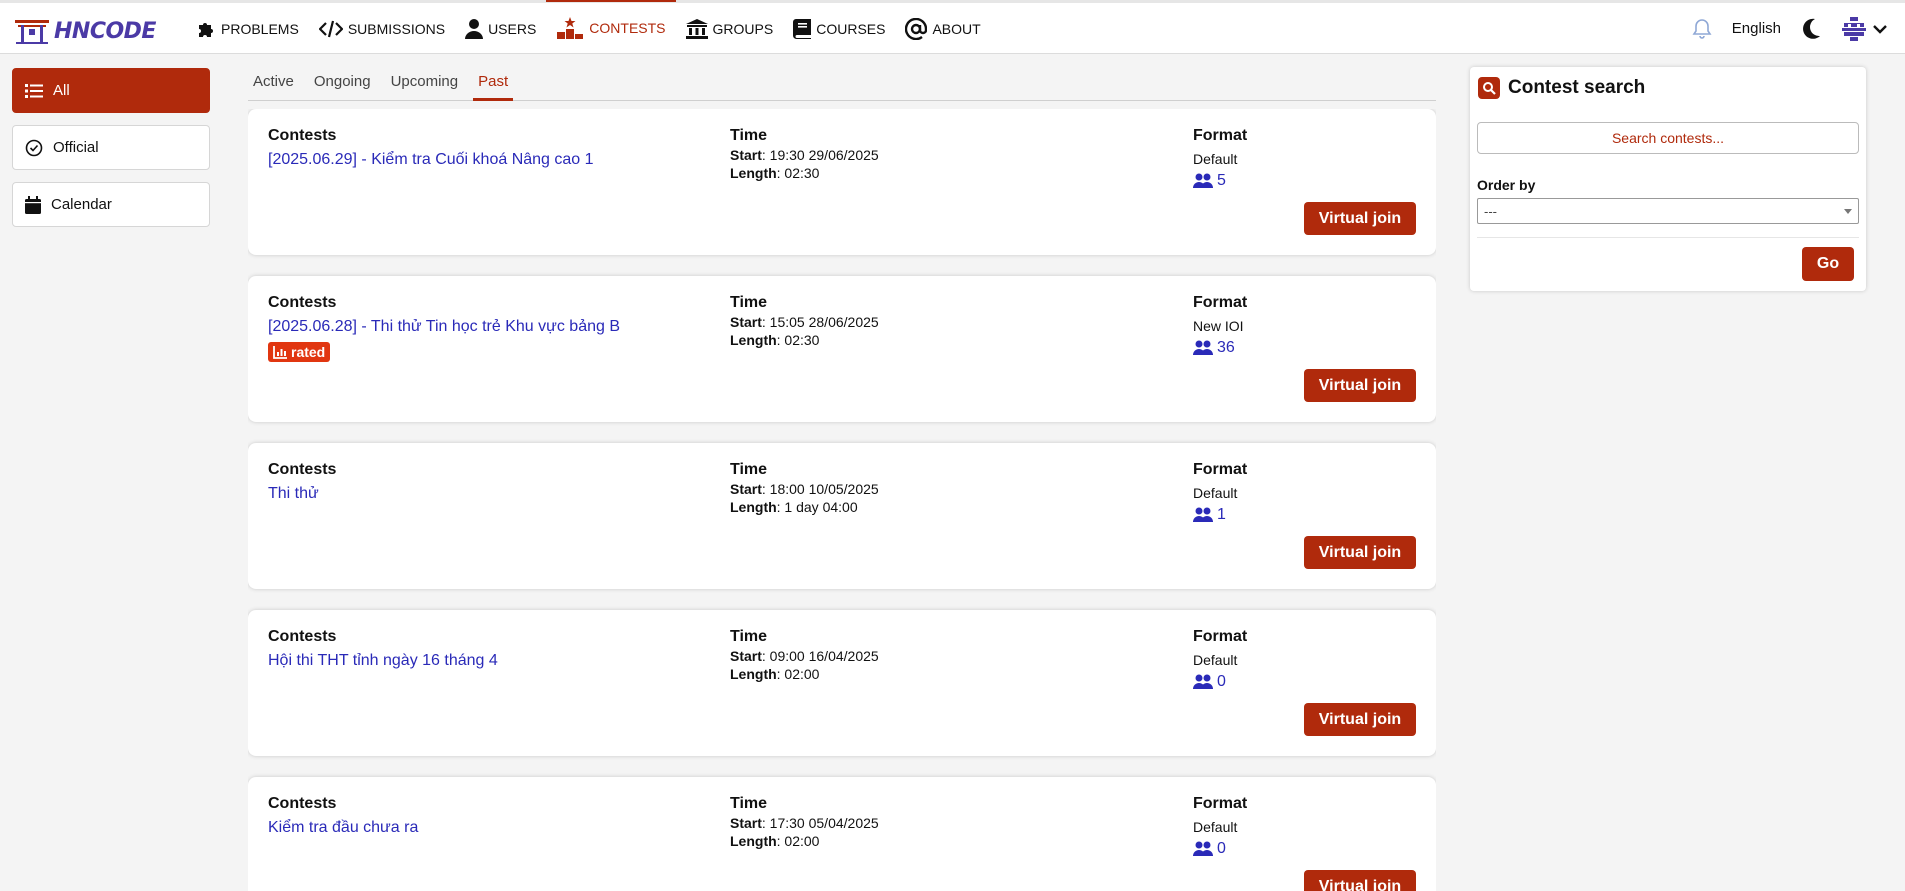 This screenshot has width=1905, height=891. What do you see at coordinates (804, 155) in the screenshot?
I see `start-time: Start: 19:30 29/06/2025` at bounding box center [804, 155].